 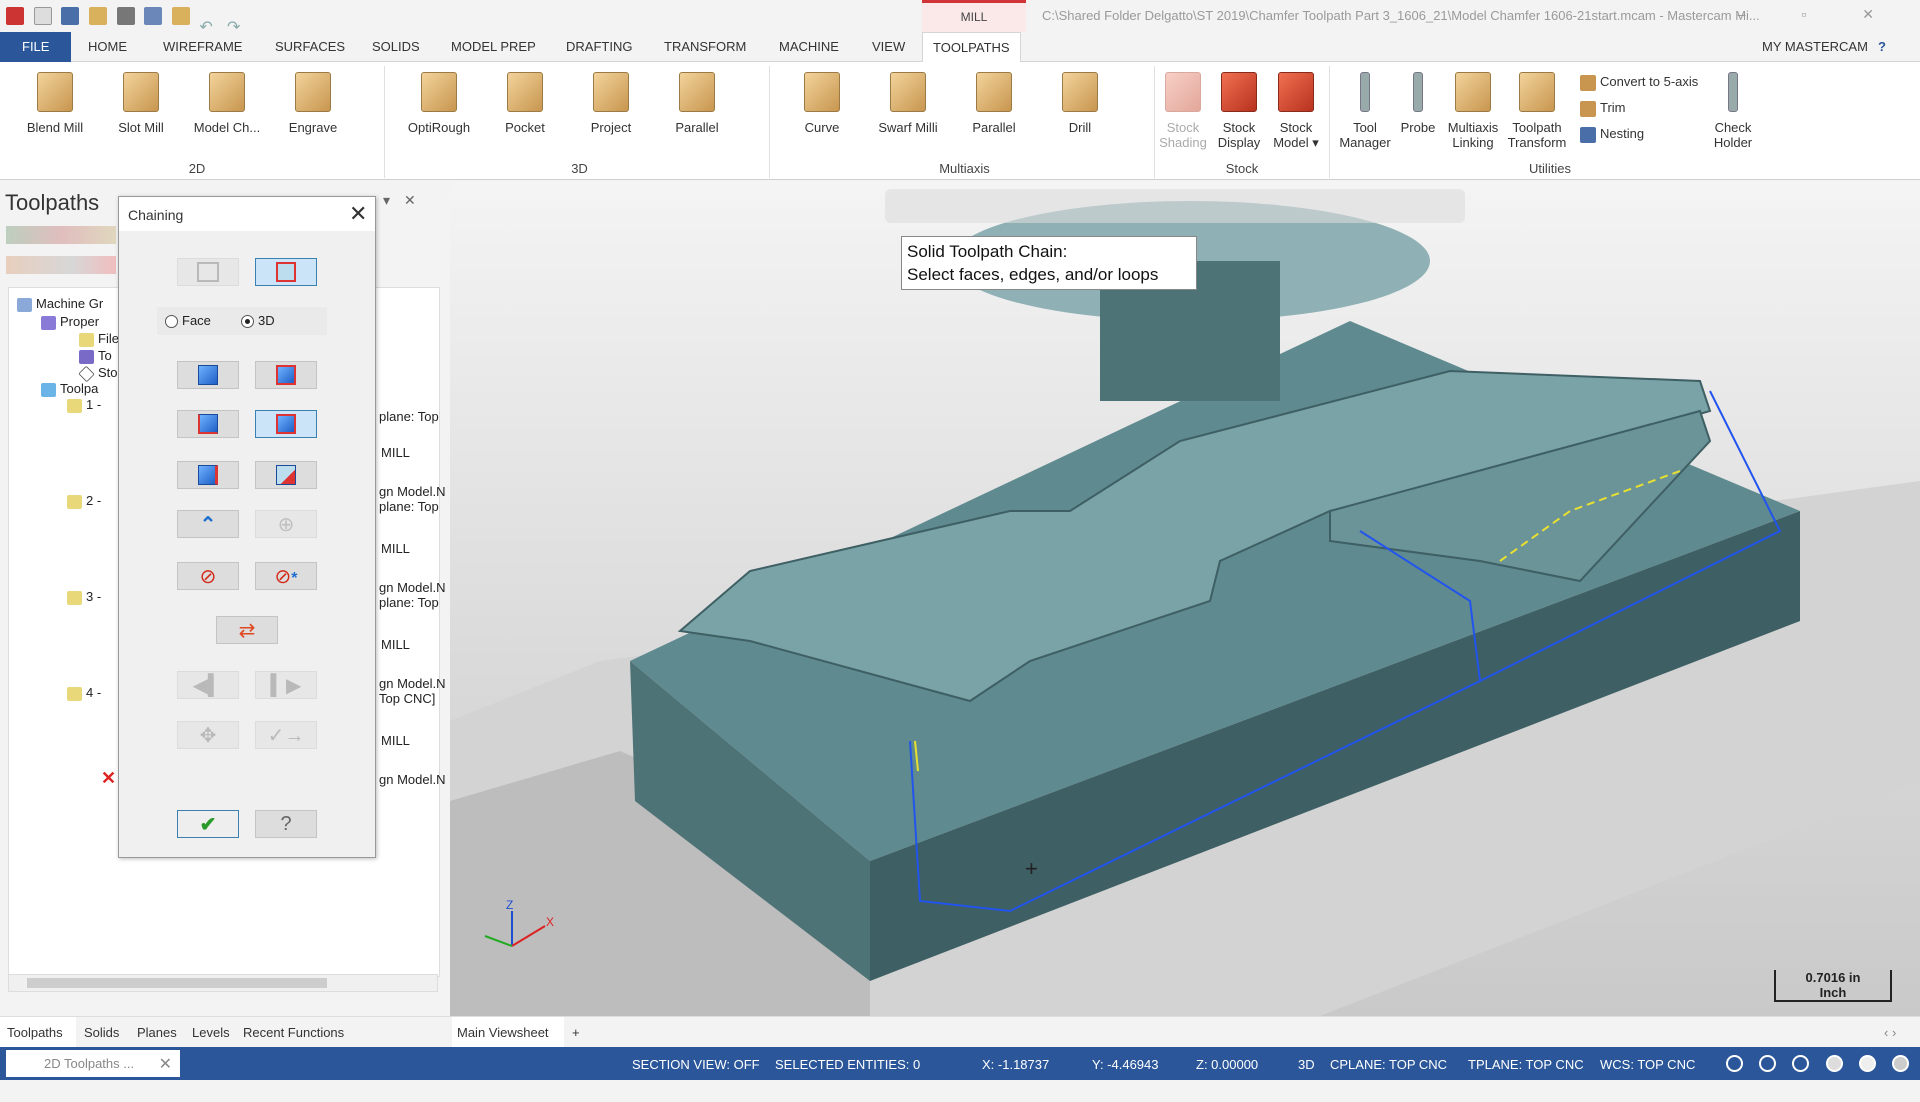 What do you see at coordinates (599, 47) in the screenshot?
I see `tab-drafting: DRAFTING` at bounding box center [599, 47].